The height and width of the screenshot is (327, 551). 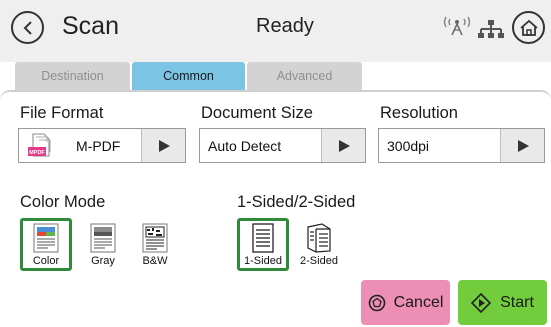 I want to click on file-format-label: File Format, so click(x=62, y=113).